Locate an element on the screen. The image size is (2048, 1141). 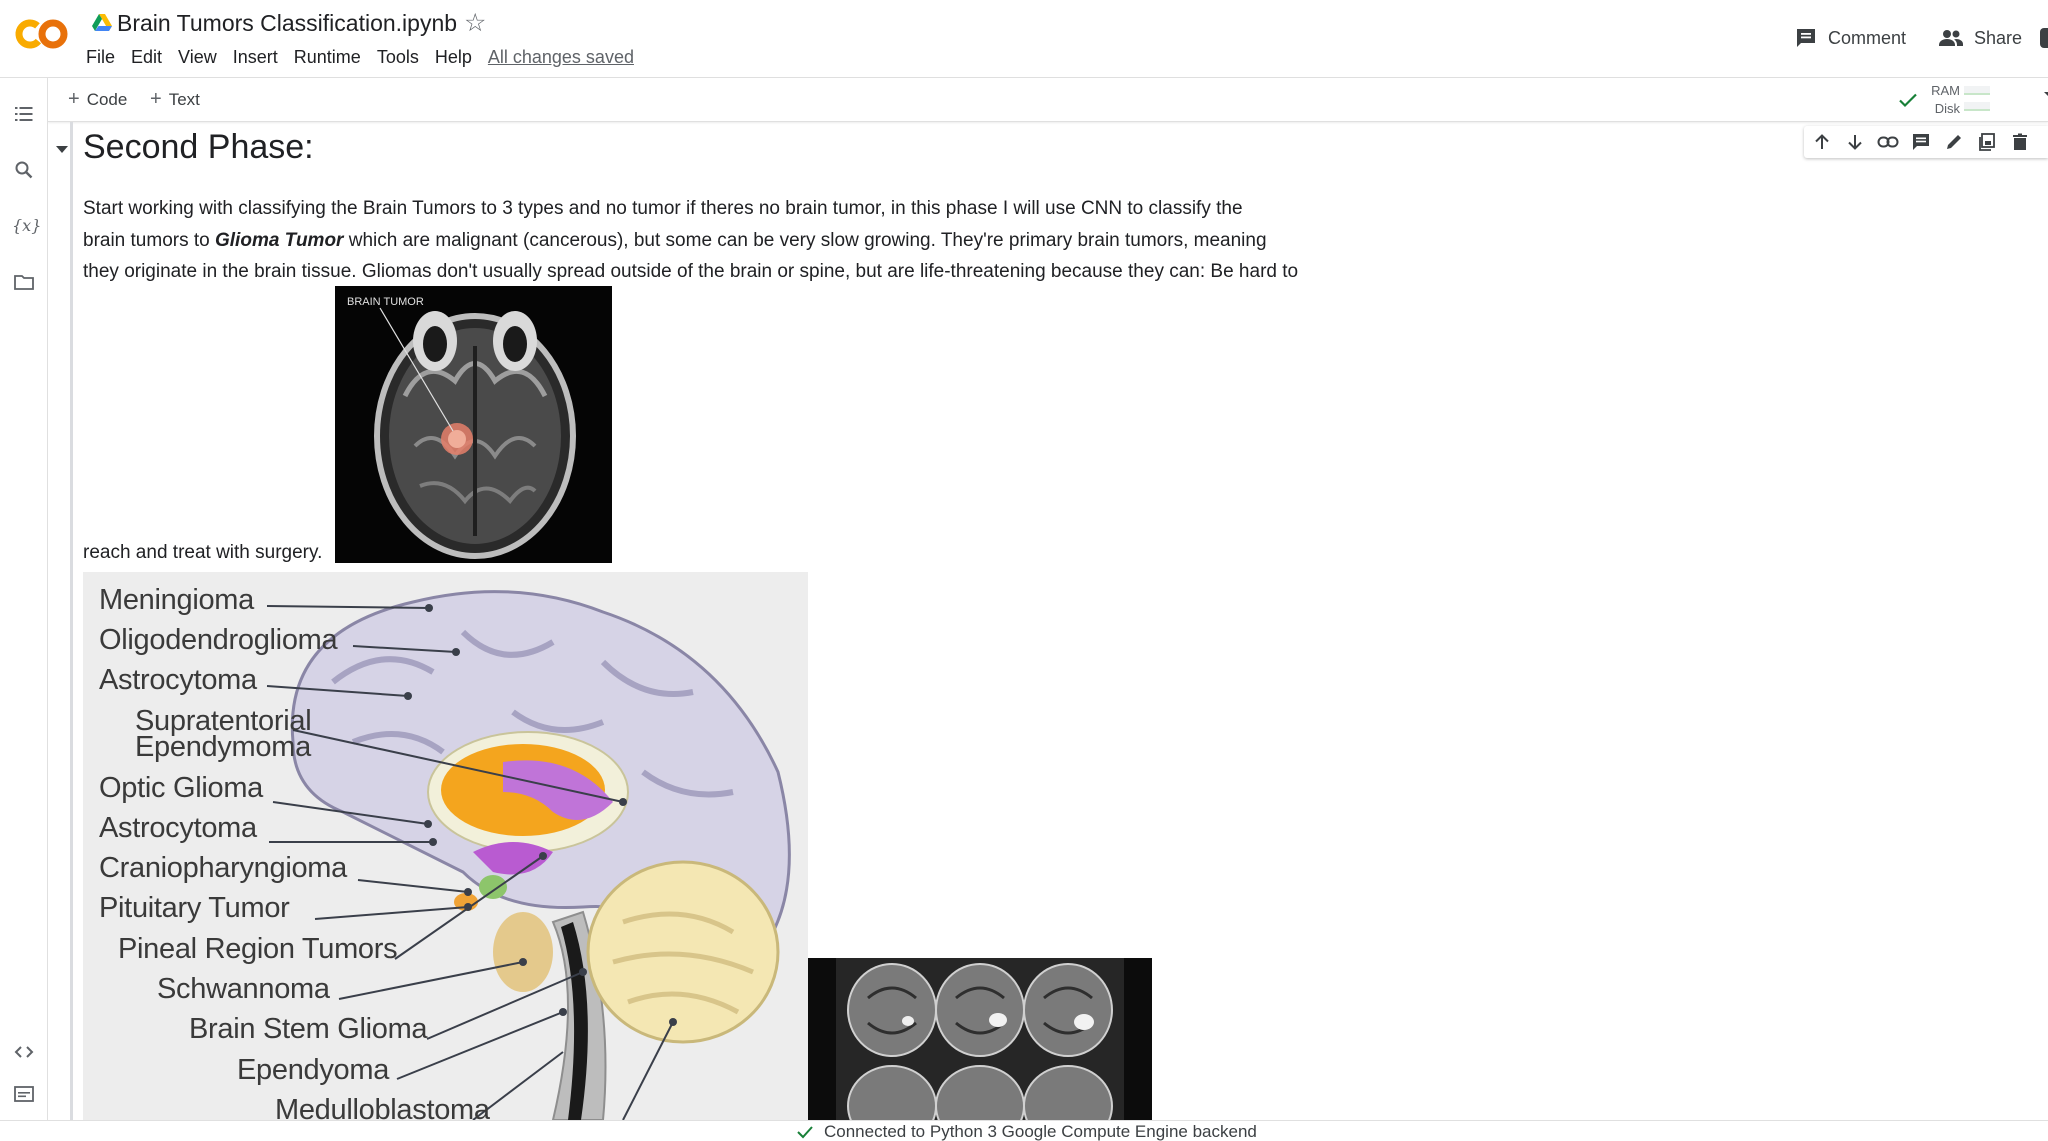
paragraph-text: brain tumors to is located at coordinates (149, 240).